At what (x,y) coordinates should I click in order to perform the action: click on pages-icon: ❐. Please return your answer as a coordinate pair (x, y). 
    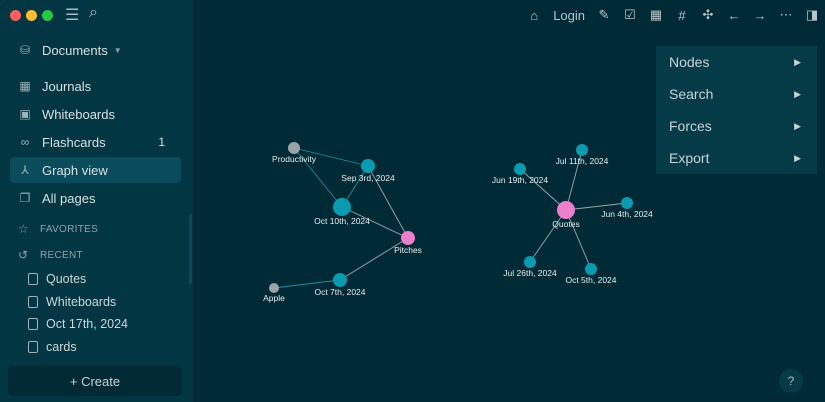
    Looking at the image, I should click on (25, 198).